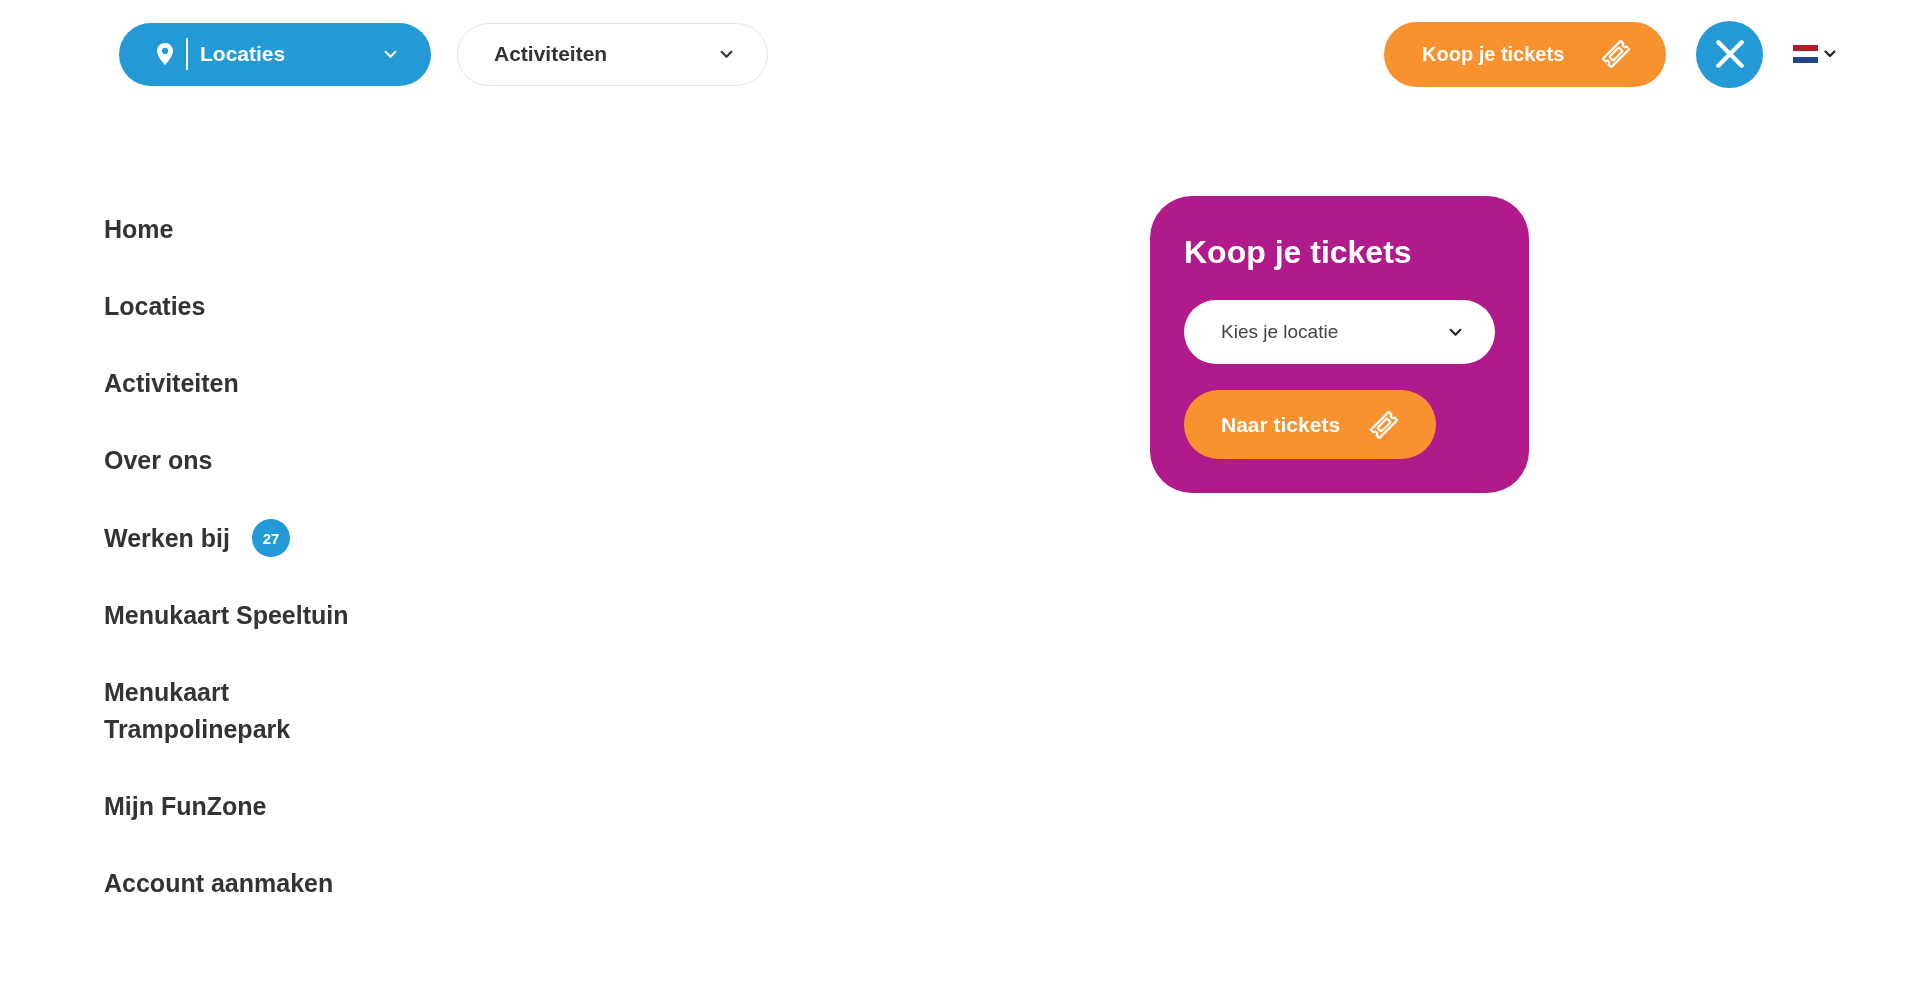 Image resolution: width=1920 pixels, height=1000 pixels. I want to click on count-badge: 27, so click(270, 538).